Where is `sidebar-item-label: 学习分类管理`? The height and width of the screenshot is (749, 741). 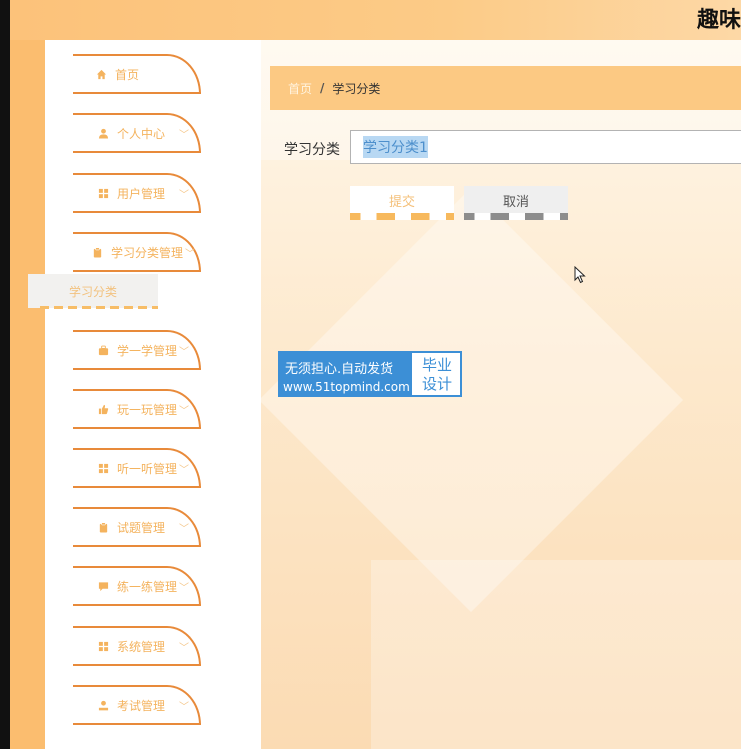 sidebar-item-label: 学习分类管理 is located at coordinates (147, 252).